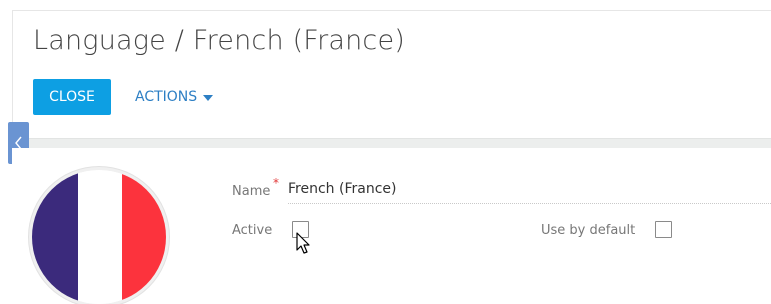 The height and width of the screenshot is (304, 771). Describe the element at coordinates (663, 229) in the screenshot. I see `use-by-default-checkbox` at that location.